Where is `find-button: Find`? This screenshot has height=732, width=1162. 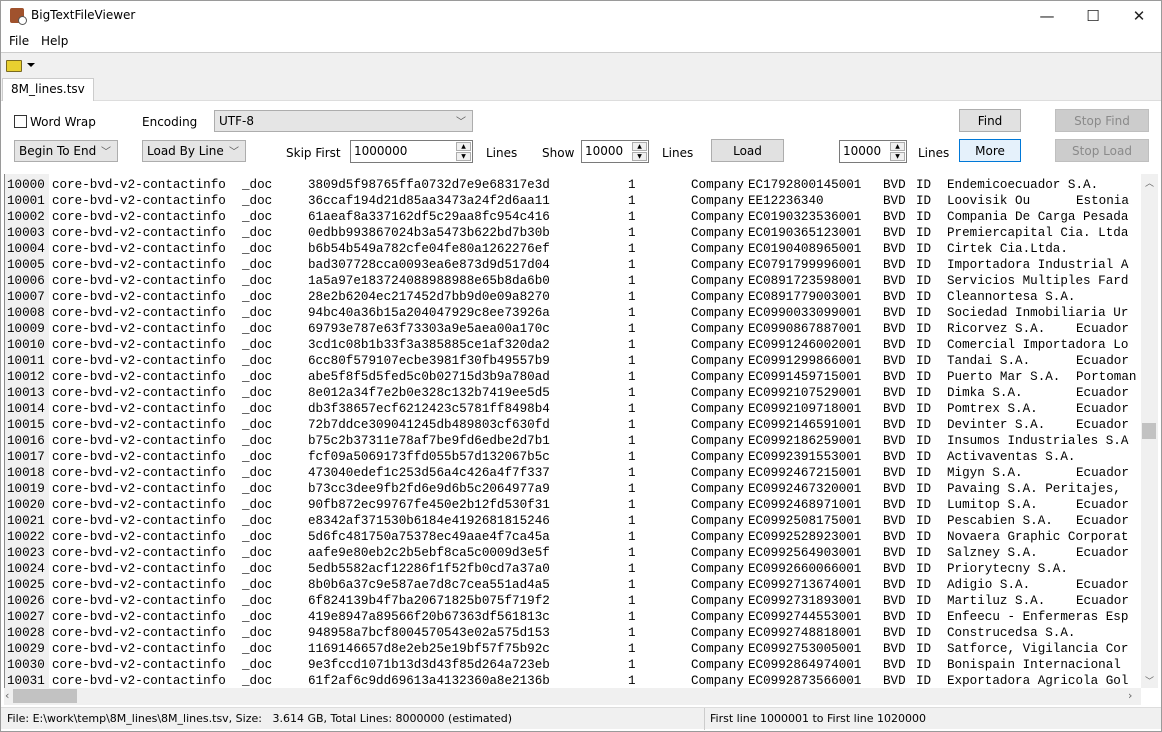
find-button: Find is located at coordinates (990, 120).